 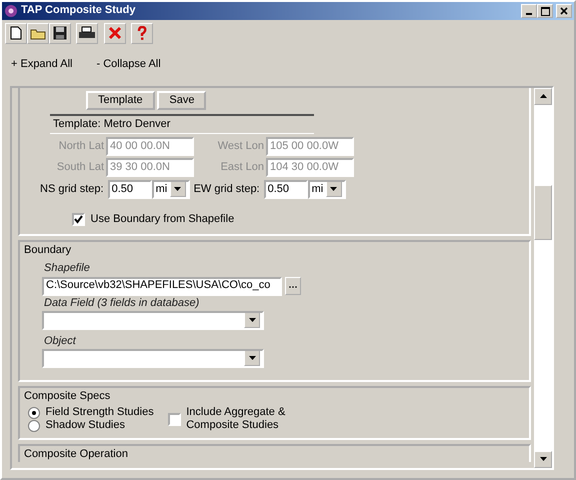 I want to click on coordinate-field: 39 30 00.0N, so click(x=150, y=167).